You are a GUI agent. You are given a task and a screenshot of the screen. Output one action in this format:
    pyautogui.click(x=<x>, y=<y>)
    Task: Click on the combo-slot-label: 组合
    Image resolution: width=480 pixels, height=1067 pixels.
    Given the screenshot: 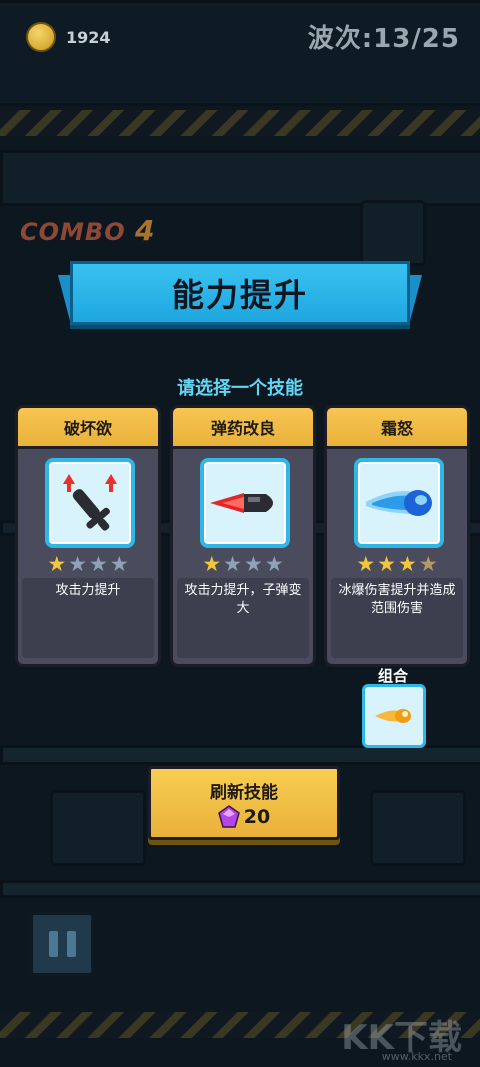 What is the action you would take?
    pyautogui.click(x=393, y=676)
    